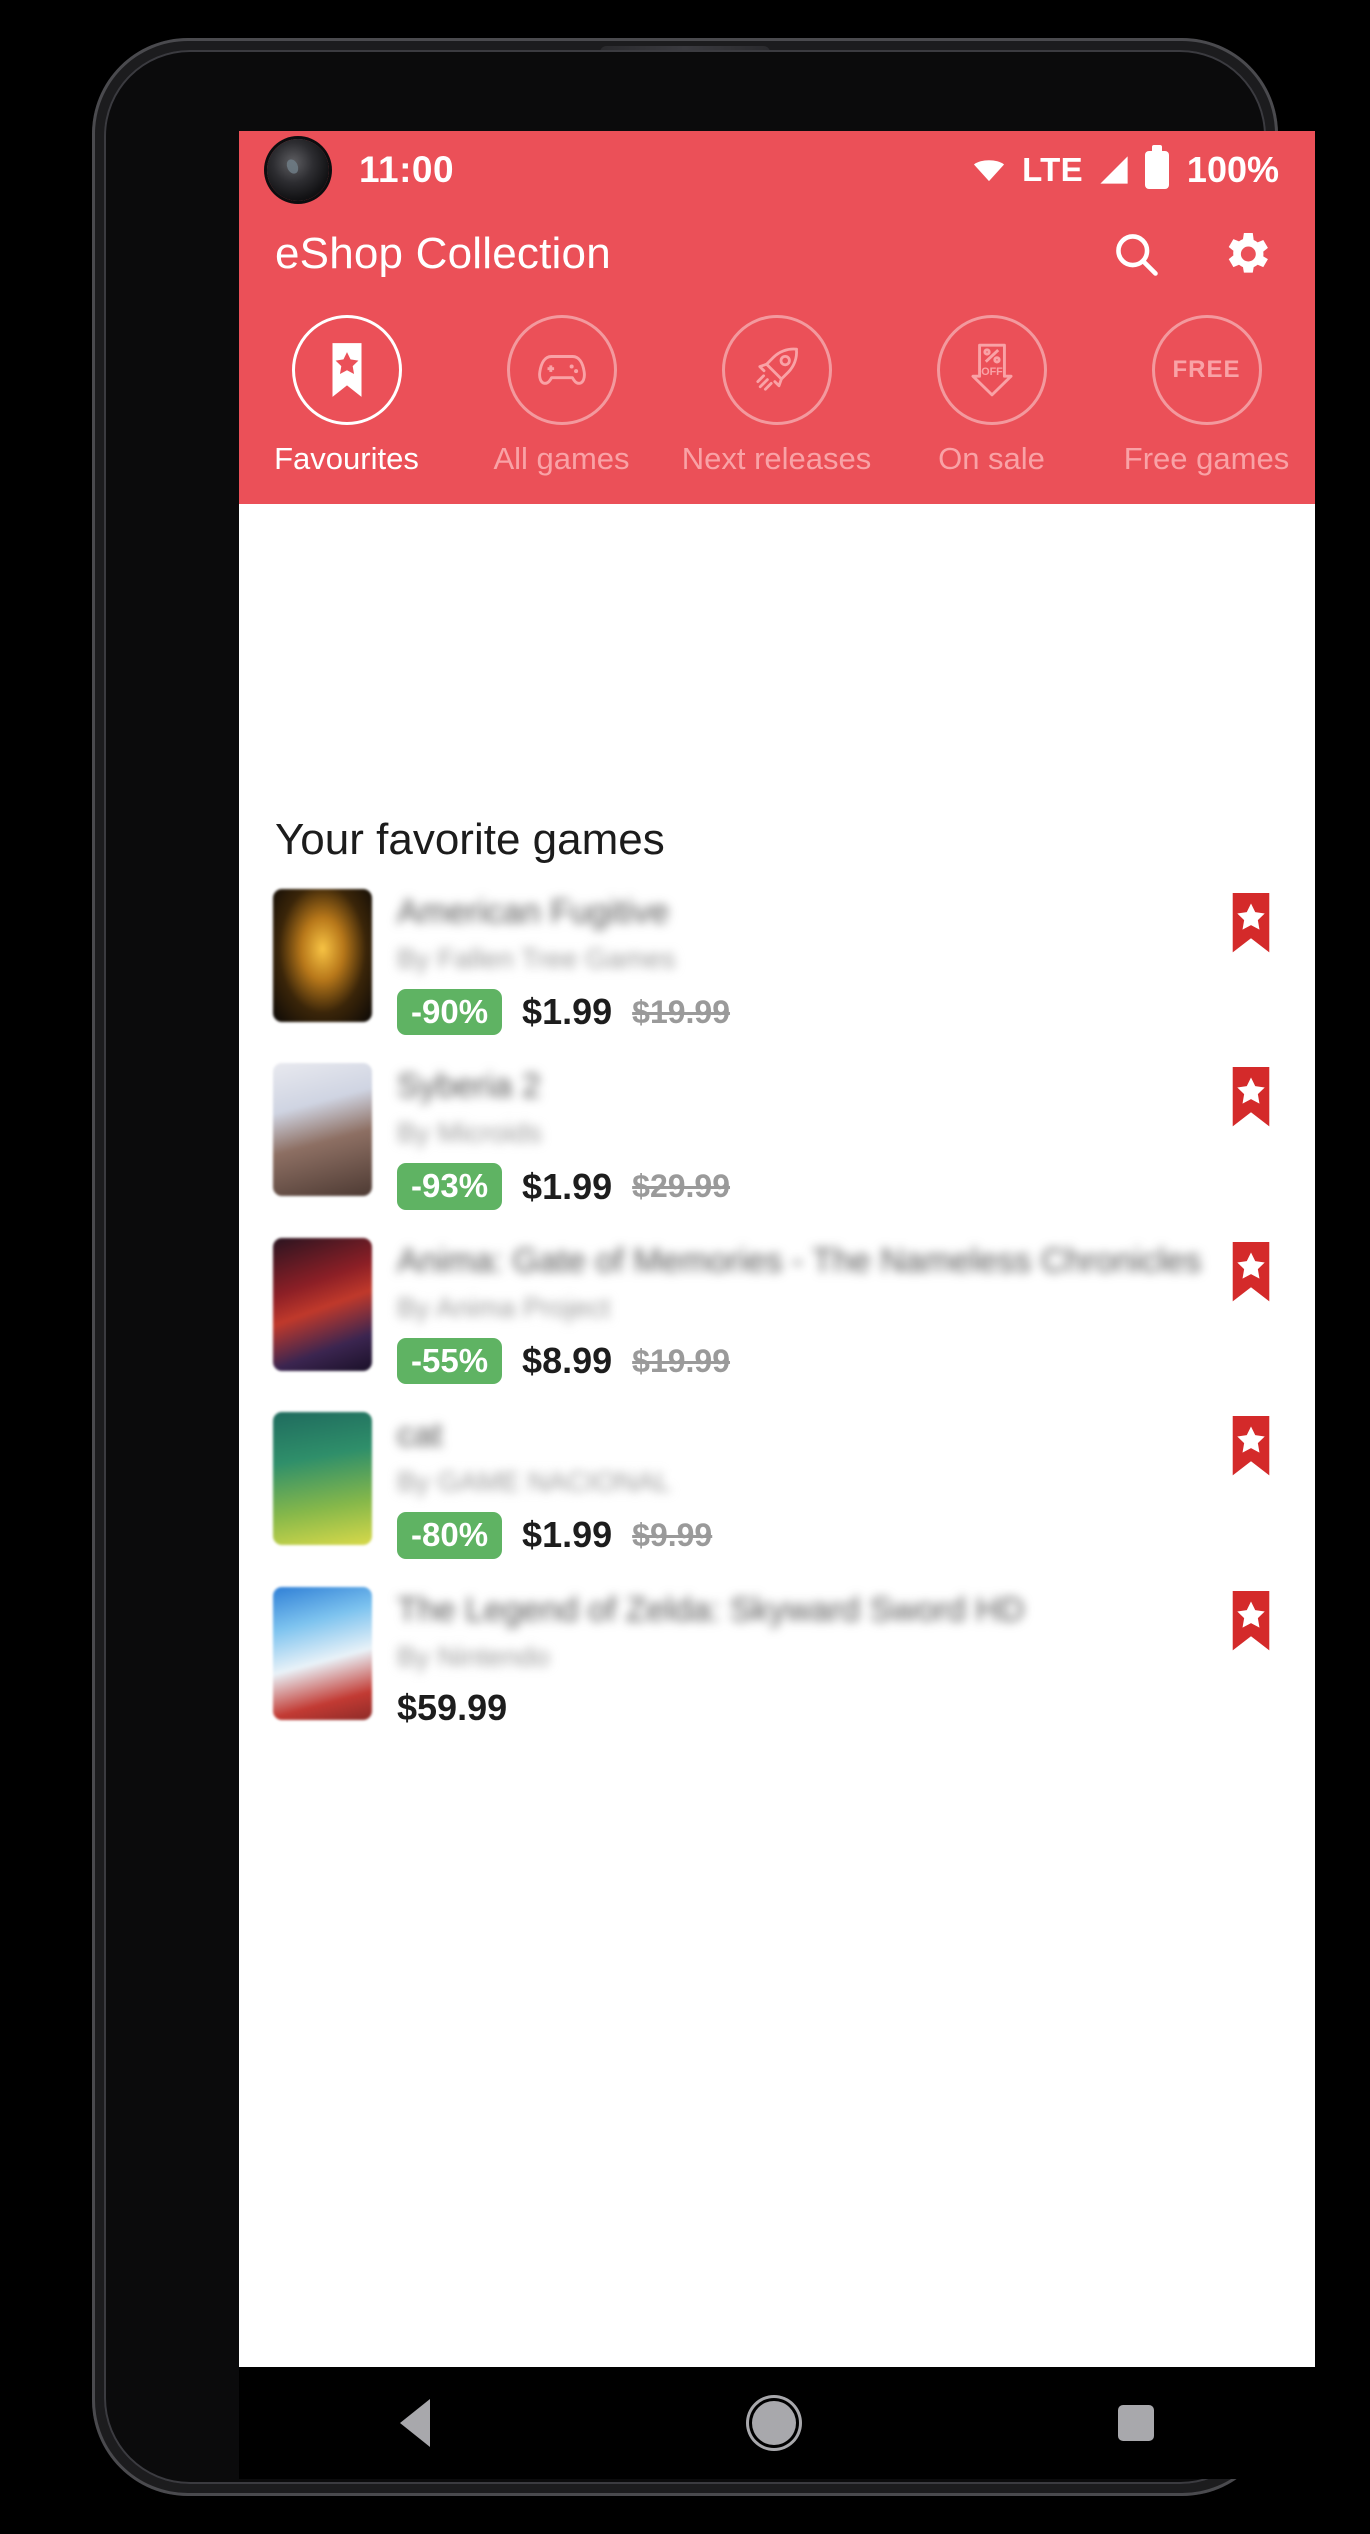 The width and height of the screenshot is (1370, 2534). What do you see at coordinates (1206, 458) in the screenshot?
I see `category-label: Free games` at bounding box center [1206, 458].